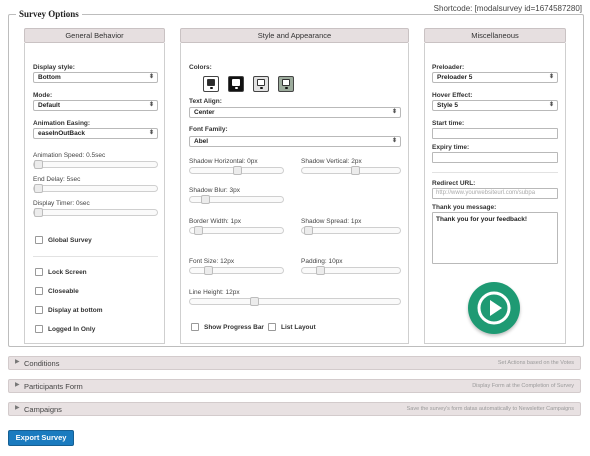  What do you see at coordinates (43, 409) in the screenshot?
I see `accordion-title: Campaigns` at bounding box center [43, 409].